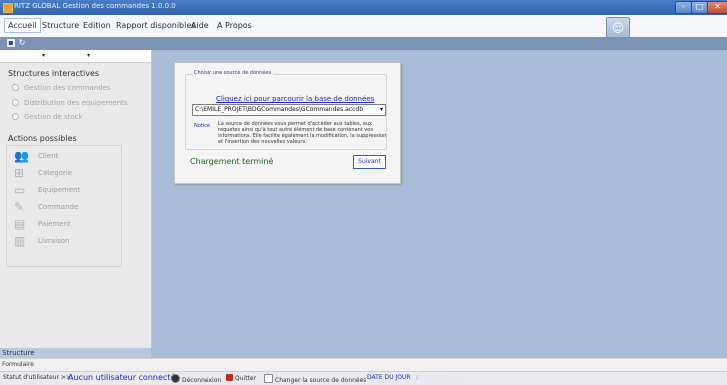  Describe the element at coordinates (122, 377) in the screenshot. I see `user-status: Aucun utilisateur connecté` at that location.